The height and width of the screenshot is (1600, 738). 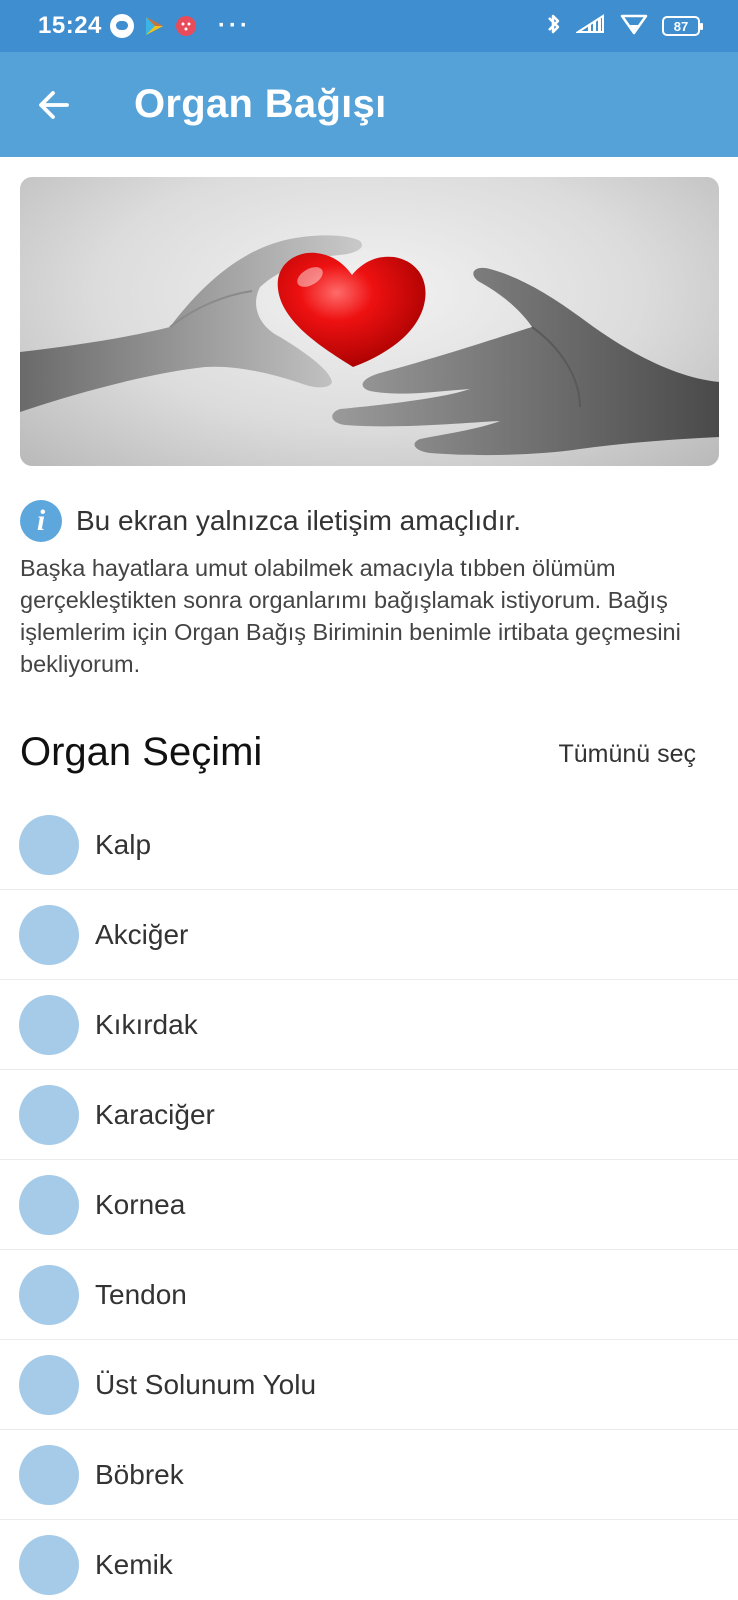 I want to click on organ-label: Üst Solunum Yolu, so click(x=206, y=1384).